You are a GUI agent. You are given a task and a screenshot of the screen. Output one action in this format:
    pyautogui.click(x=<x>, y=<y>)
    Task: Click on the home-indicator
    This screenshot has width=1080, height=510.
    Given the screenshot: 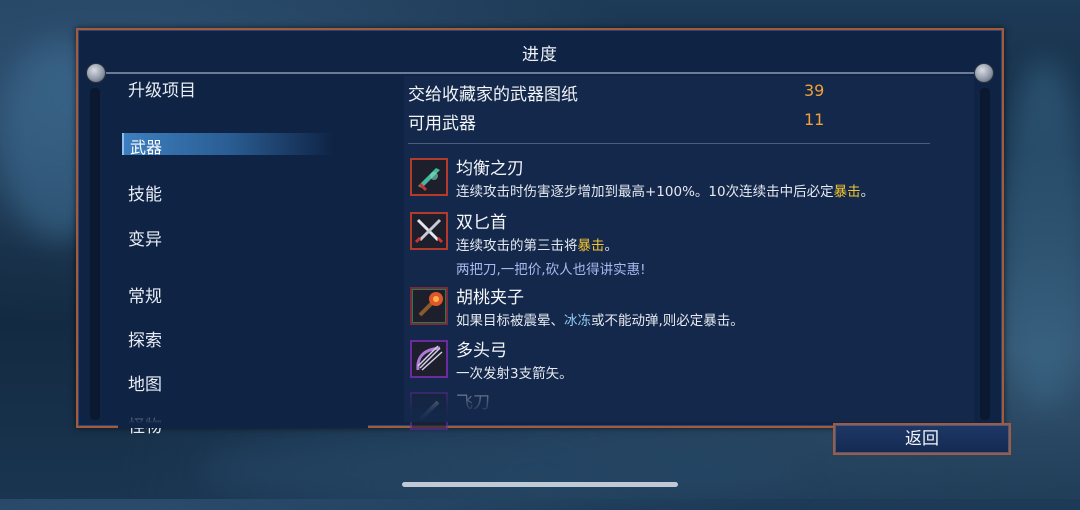 What is the action you would take?
    pyautogui.click(x=540, y=484)
    